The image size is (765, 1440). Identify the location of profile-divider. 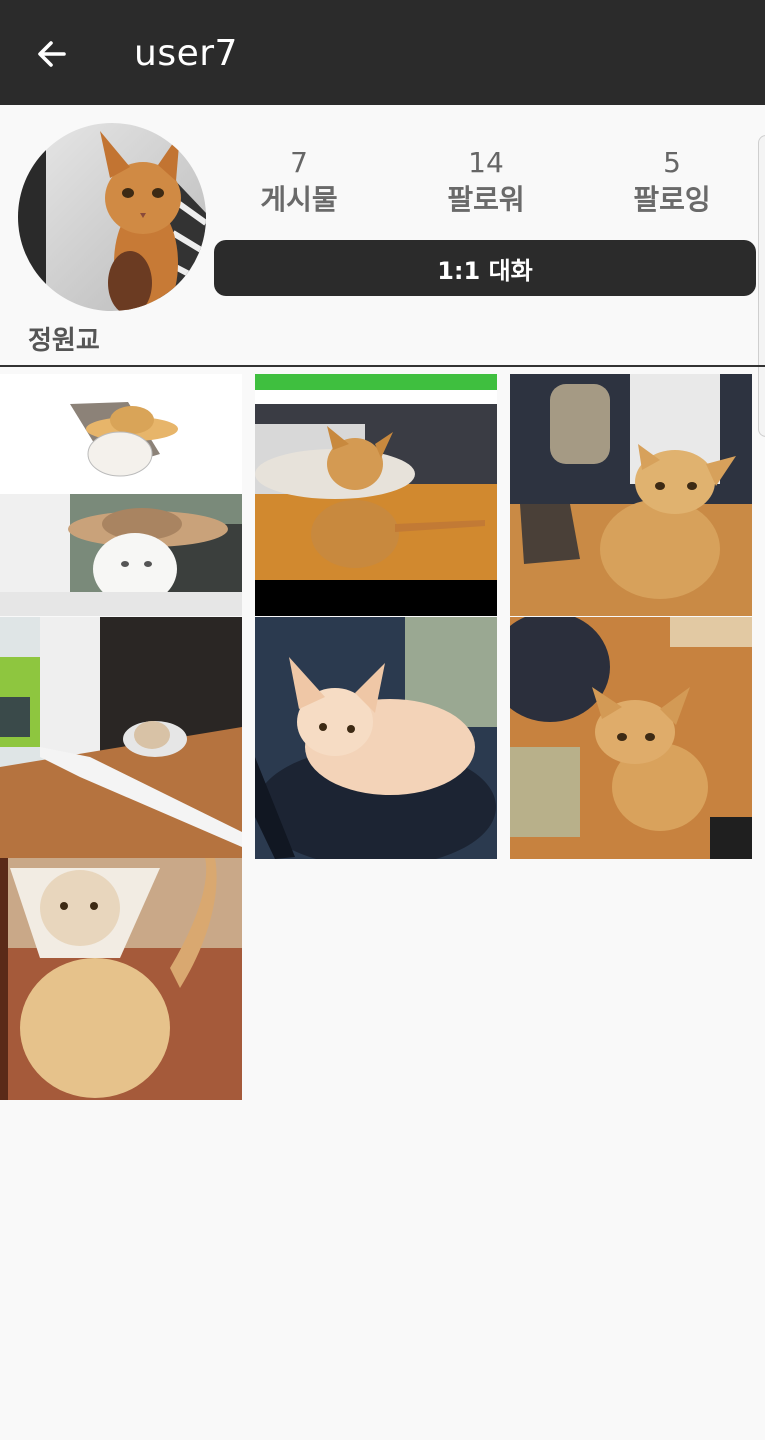
(382, 366).